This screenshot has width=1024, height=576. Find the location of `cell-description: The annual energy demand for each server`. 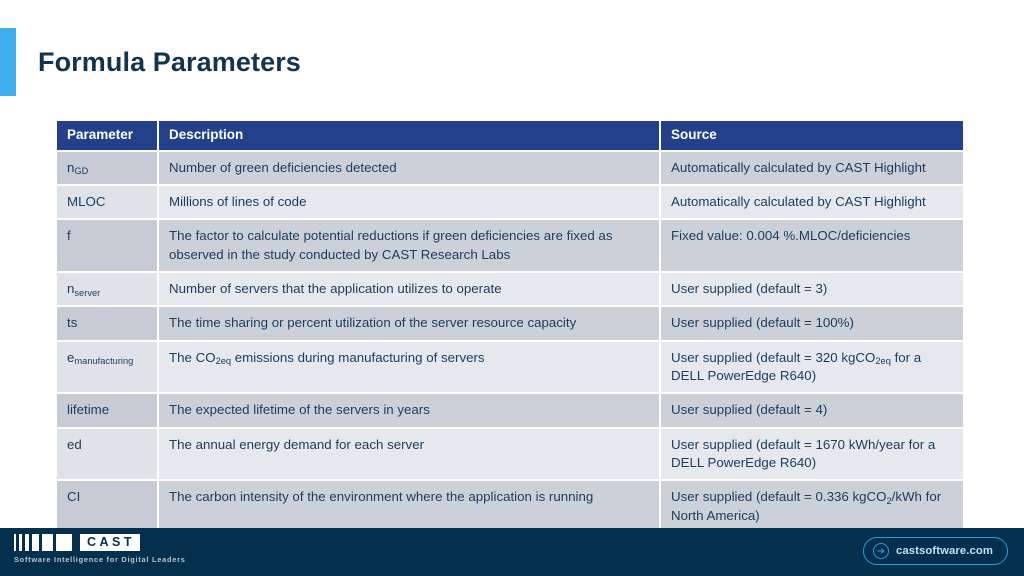

cell-description: The annual energy demand for each server is located at coordinates (409, 454).